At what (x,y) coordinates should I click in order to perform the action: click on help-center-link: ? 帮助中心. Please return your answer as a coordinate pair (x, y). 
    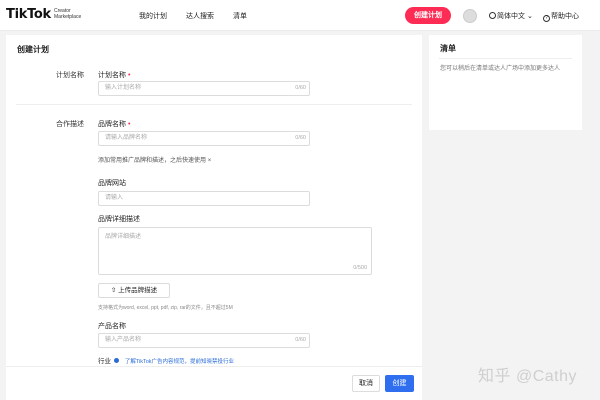
    Looking at the image, I should click on (561, 16).